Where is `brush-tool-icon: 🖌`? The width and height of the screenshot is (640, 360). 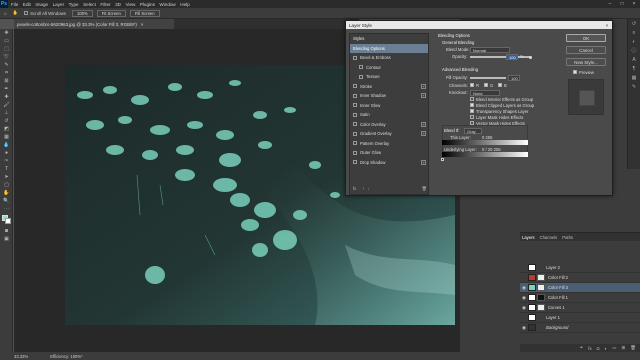 brush-tool-icon: 🖌 is located at coordinates (6, 105).